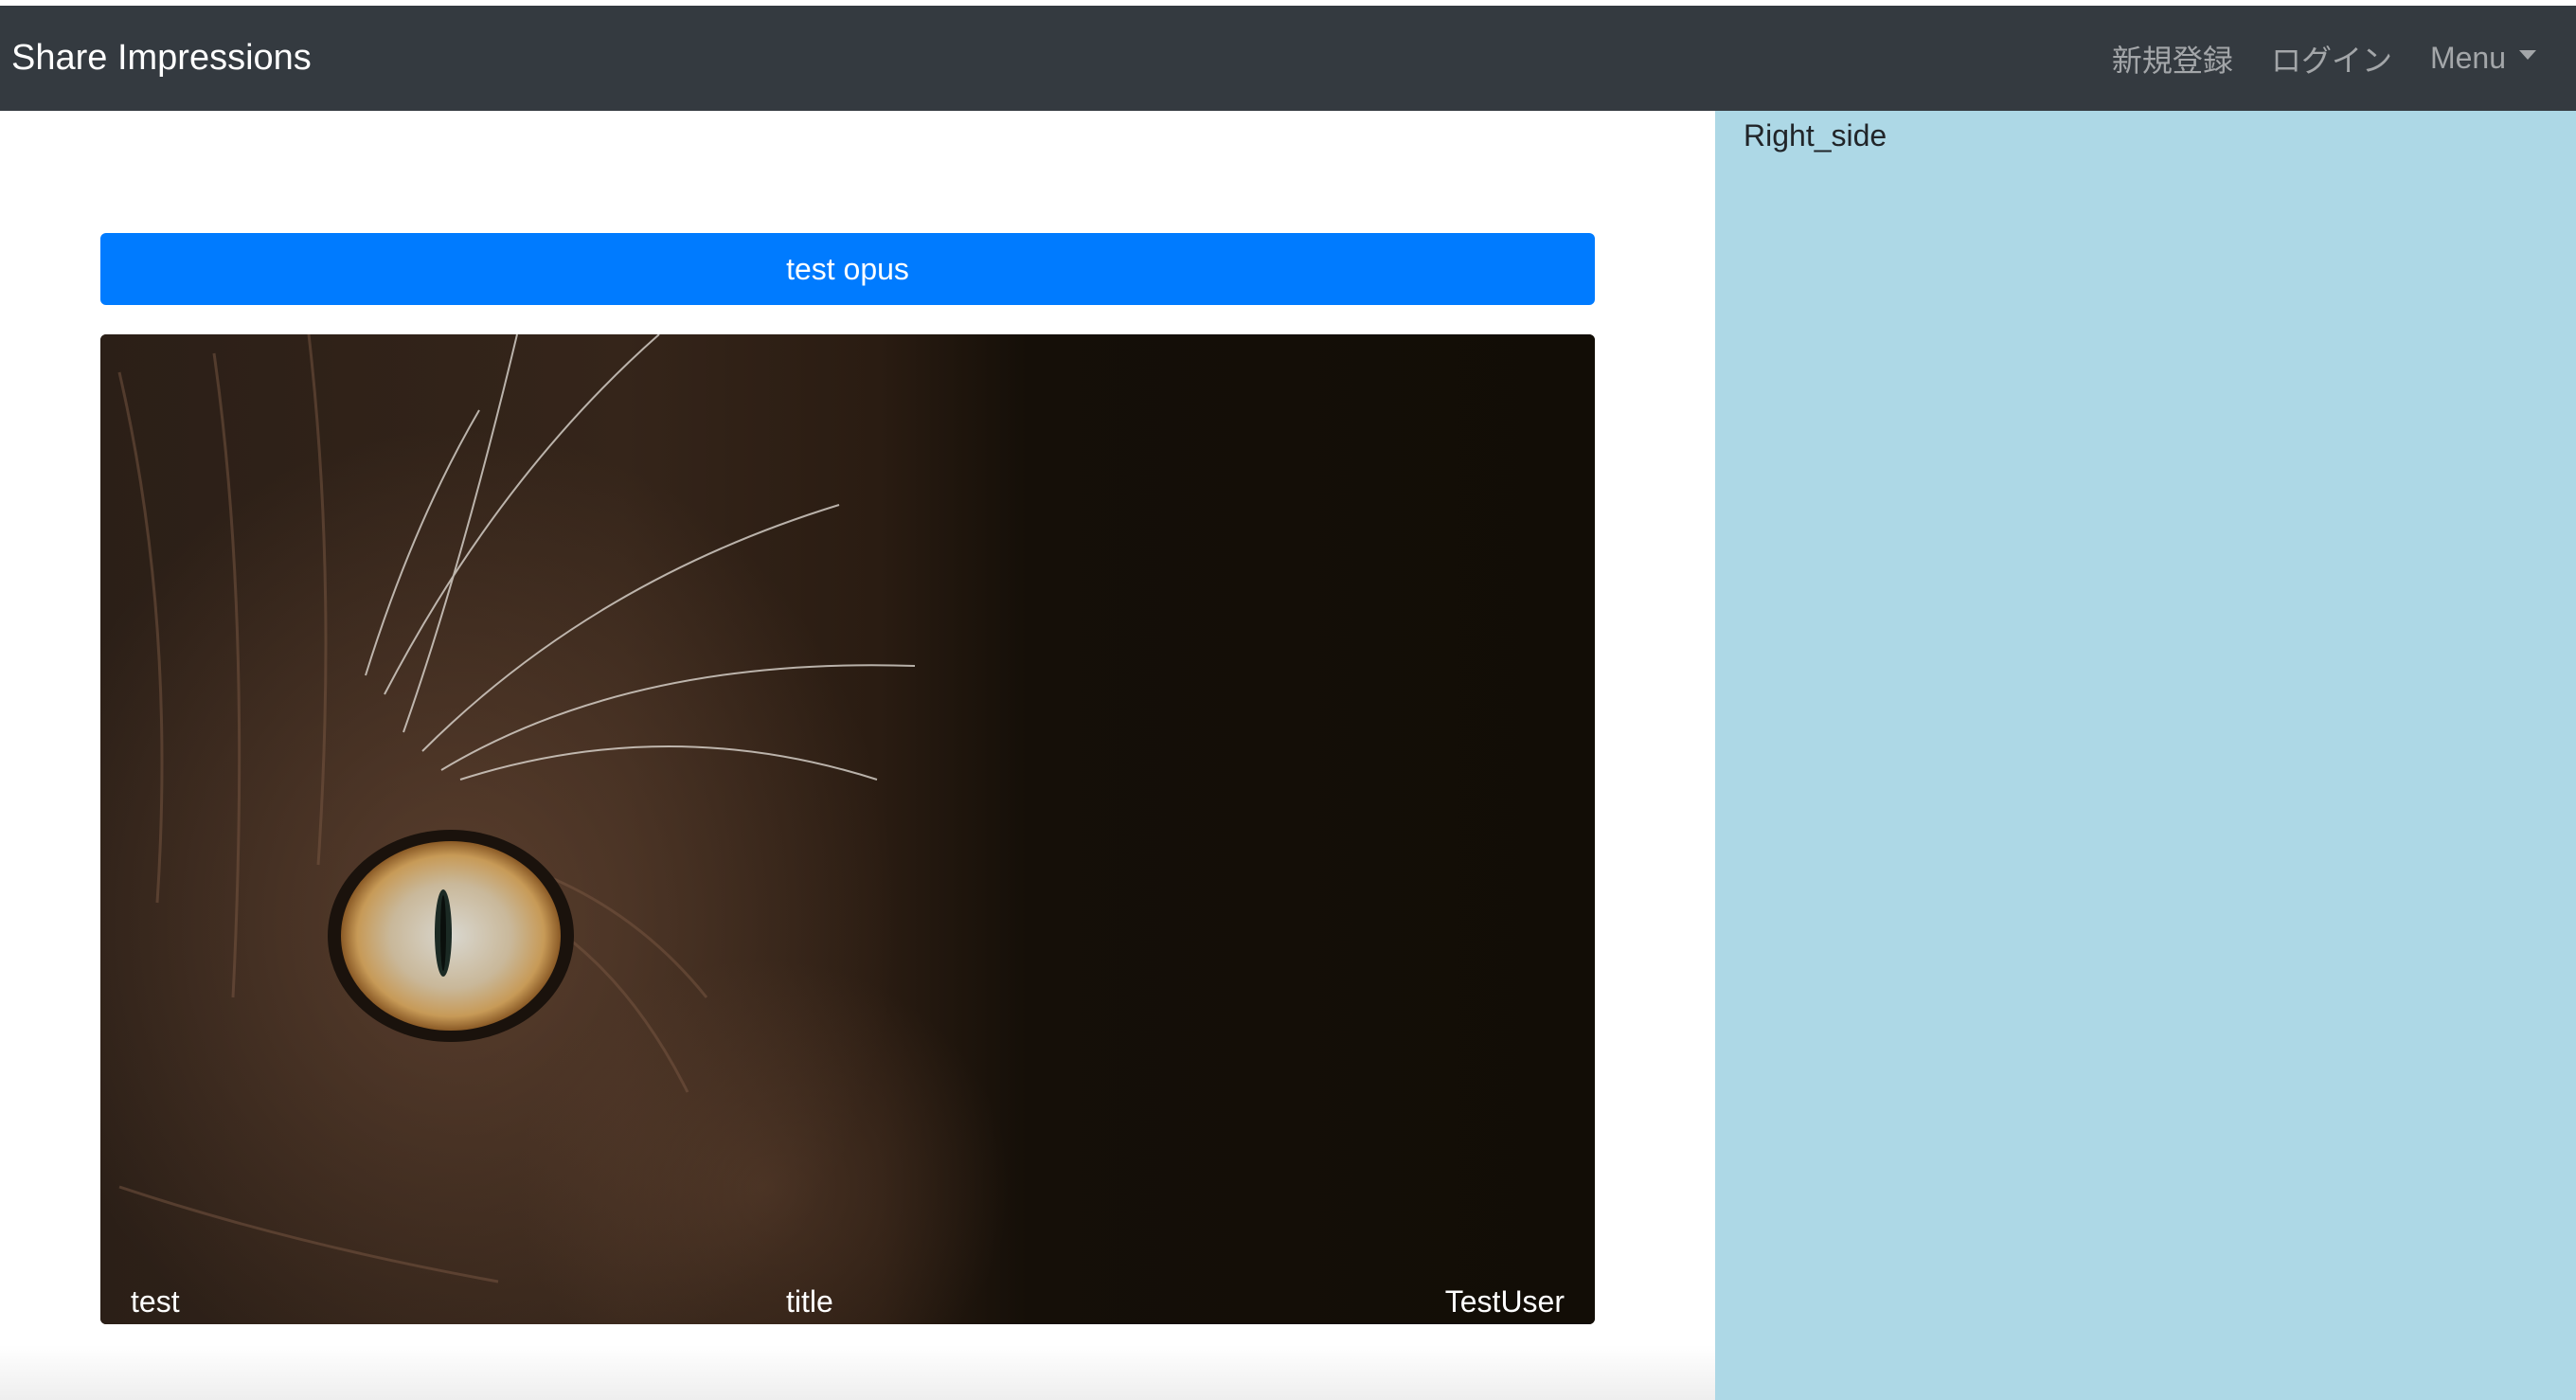  I want to click on opus-title-button: test opus, so click(847, 269).